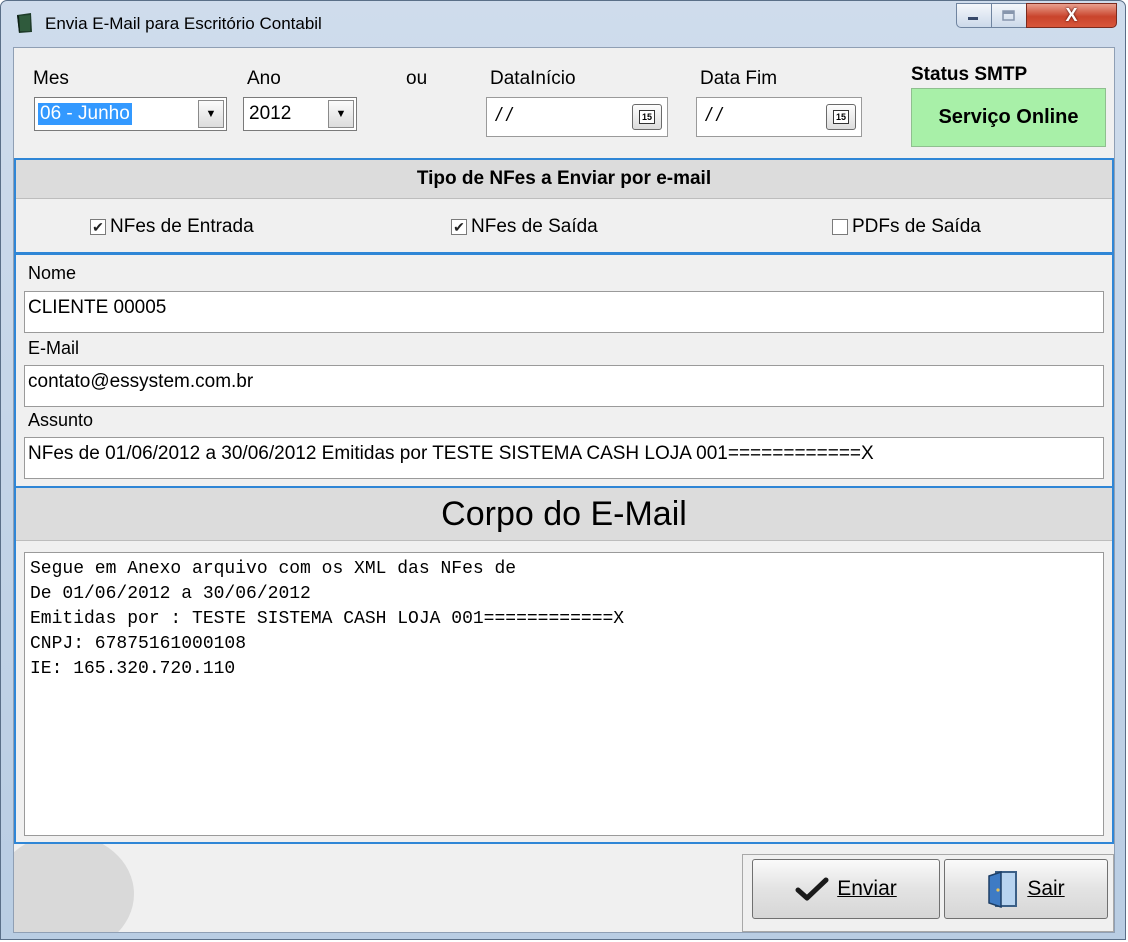  Describe the element at coordinates (504, 115) in the screenshot. I see `data-inicio-value: / /` at that location.